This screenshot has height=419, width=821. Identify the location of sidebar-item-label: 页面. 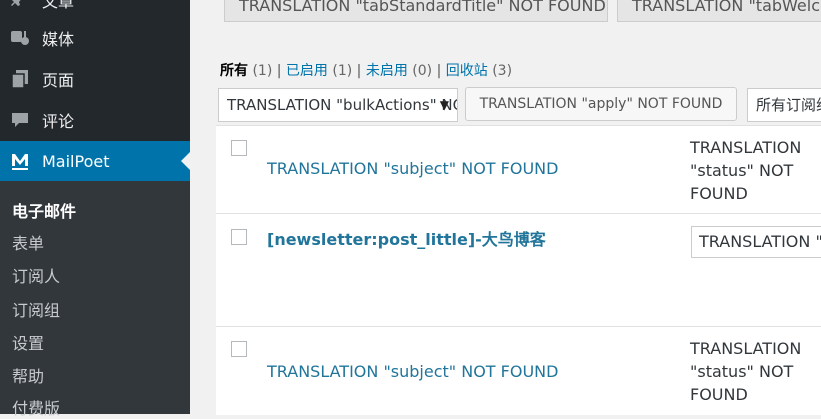
(58, 80).